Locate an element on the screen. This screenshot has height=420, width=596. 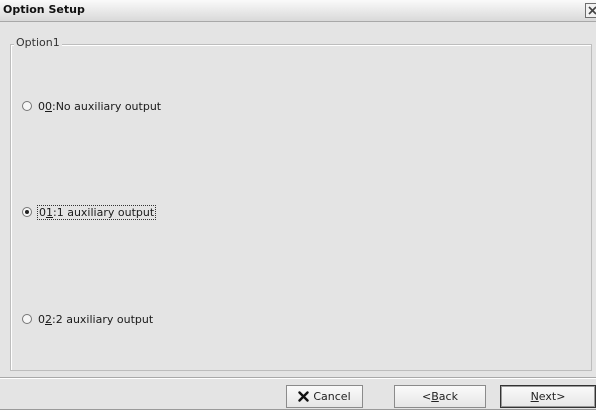
back-button: <Back is located at coordinates (440, 396).